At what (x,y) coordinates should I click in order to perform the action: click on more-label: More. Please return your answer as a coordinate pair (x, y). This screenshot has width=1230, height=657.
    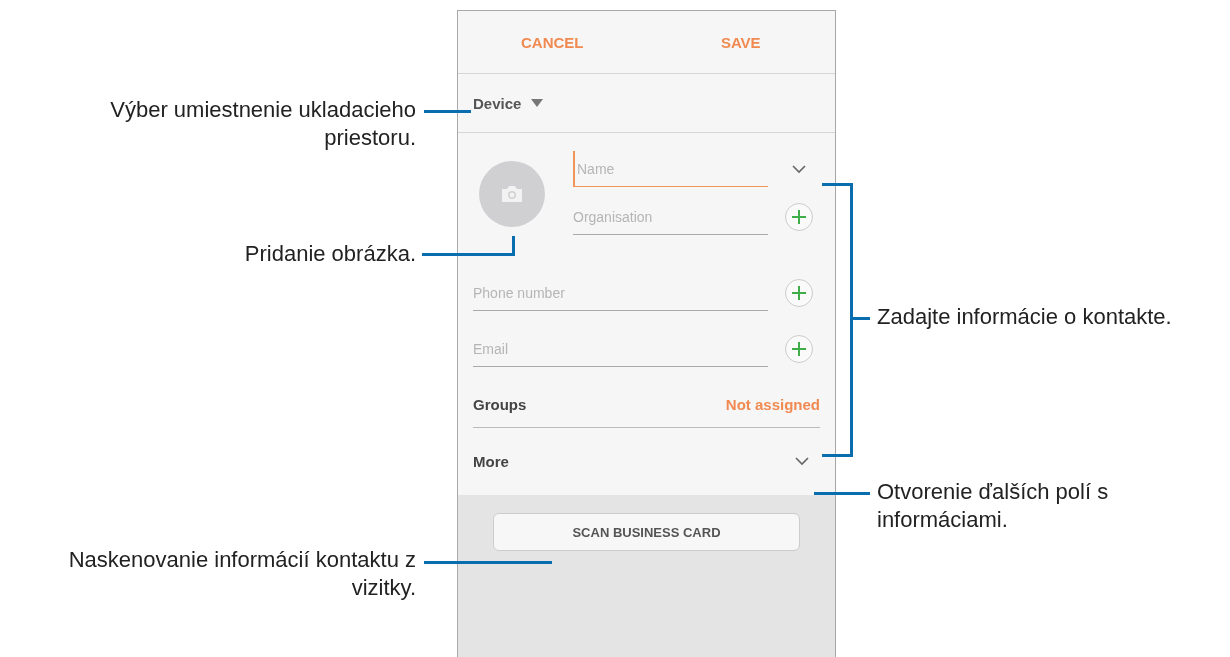
    Looking at the image, I should click on (491, 461).